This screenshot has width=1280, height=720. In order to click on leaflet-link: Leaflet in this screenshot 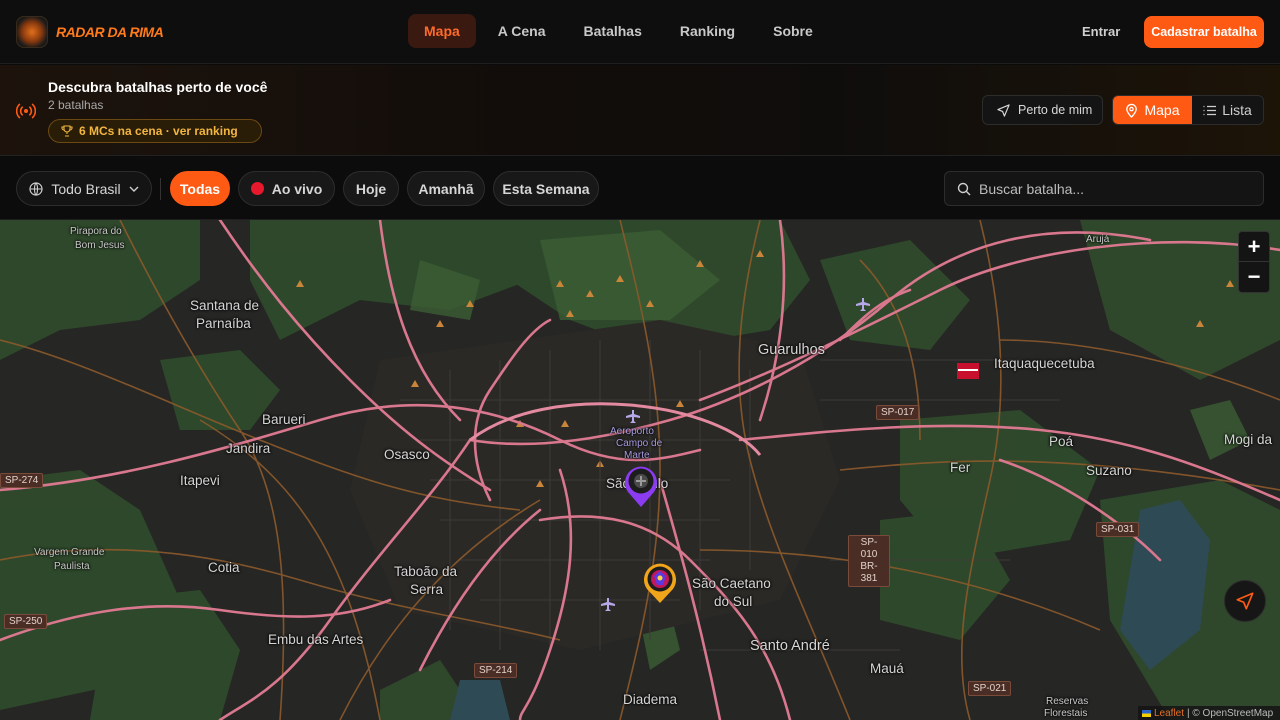, I will do `click(1169, 713)`.